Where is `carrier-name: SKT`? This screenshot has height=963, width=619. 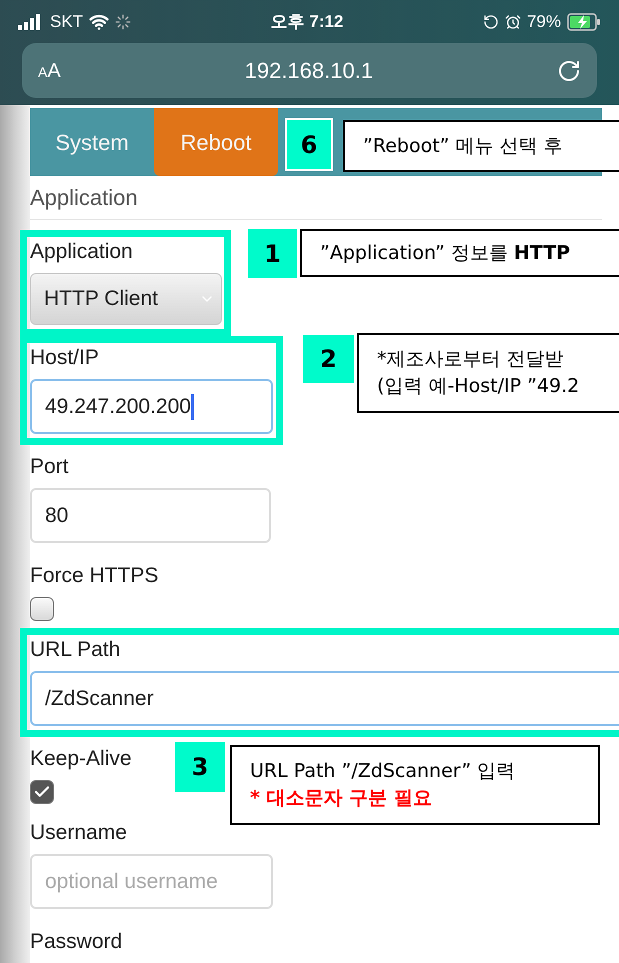
carrier-name: SKT is located at coordinates (67, 22).